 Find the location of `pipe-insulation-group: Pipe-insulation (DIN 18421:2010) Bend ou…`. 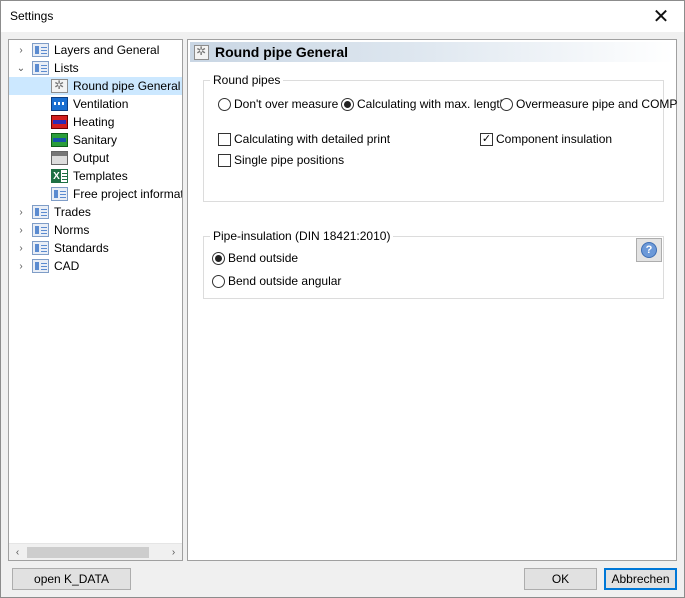

pipe-insulation-group: Pipe-insulation (DIN 18421:2010) Bend ou… is located at coordinates (433, 264).